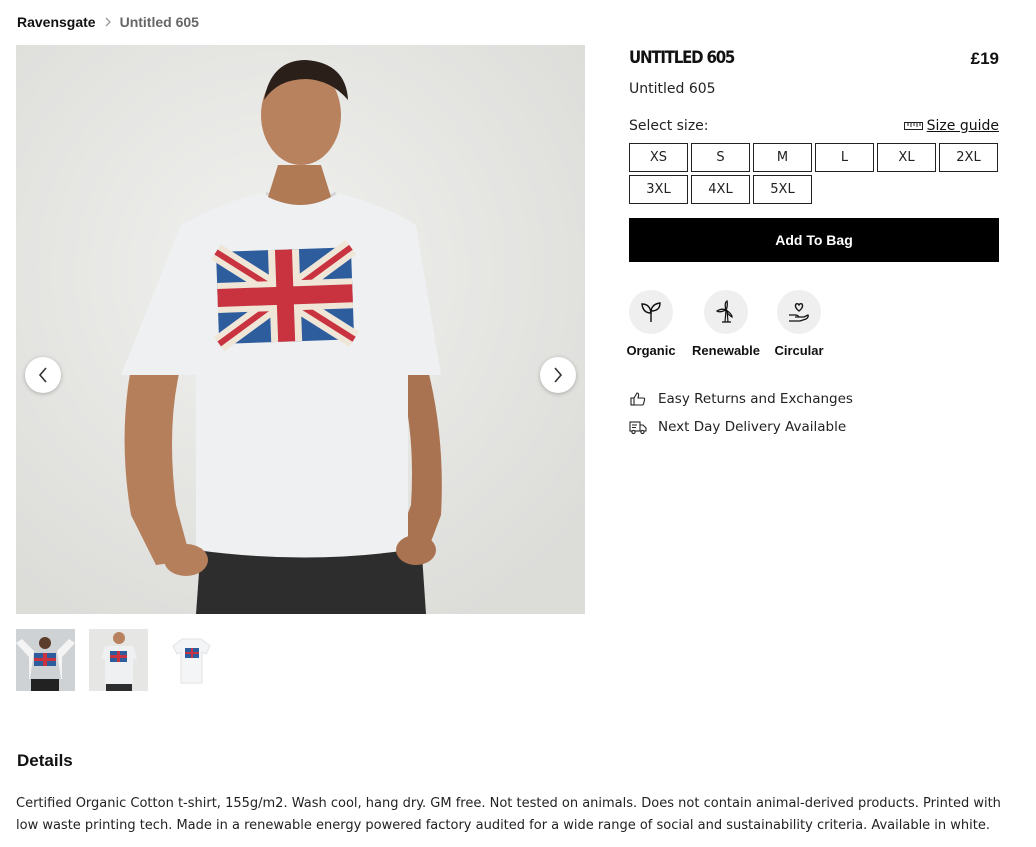  I want to click on breadcrumb-home-link: Ravensgate, so click(56, 22).